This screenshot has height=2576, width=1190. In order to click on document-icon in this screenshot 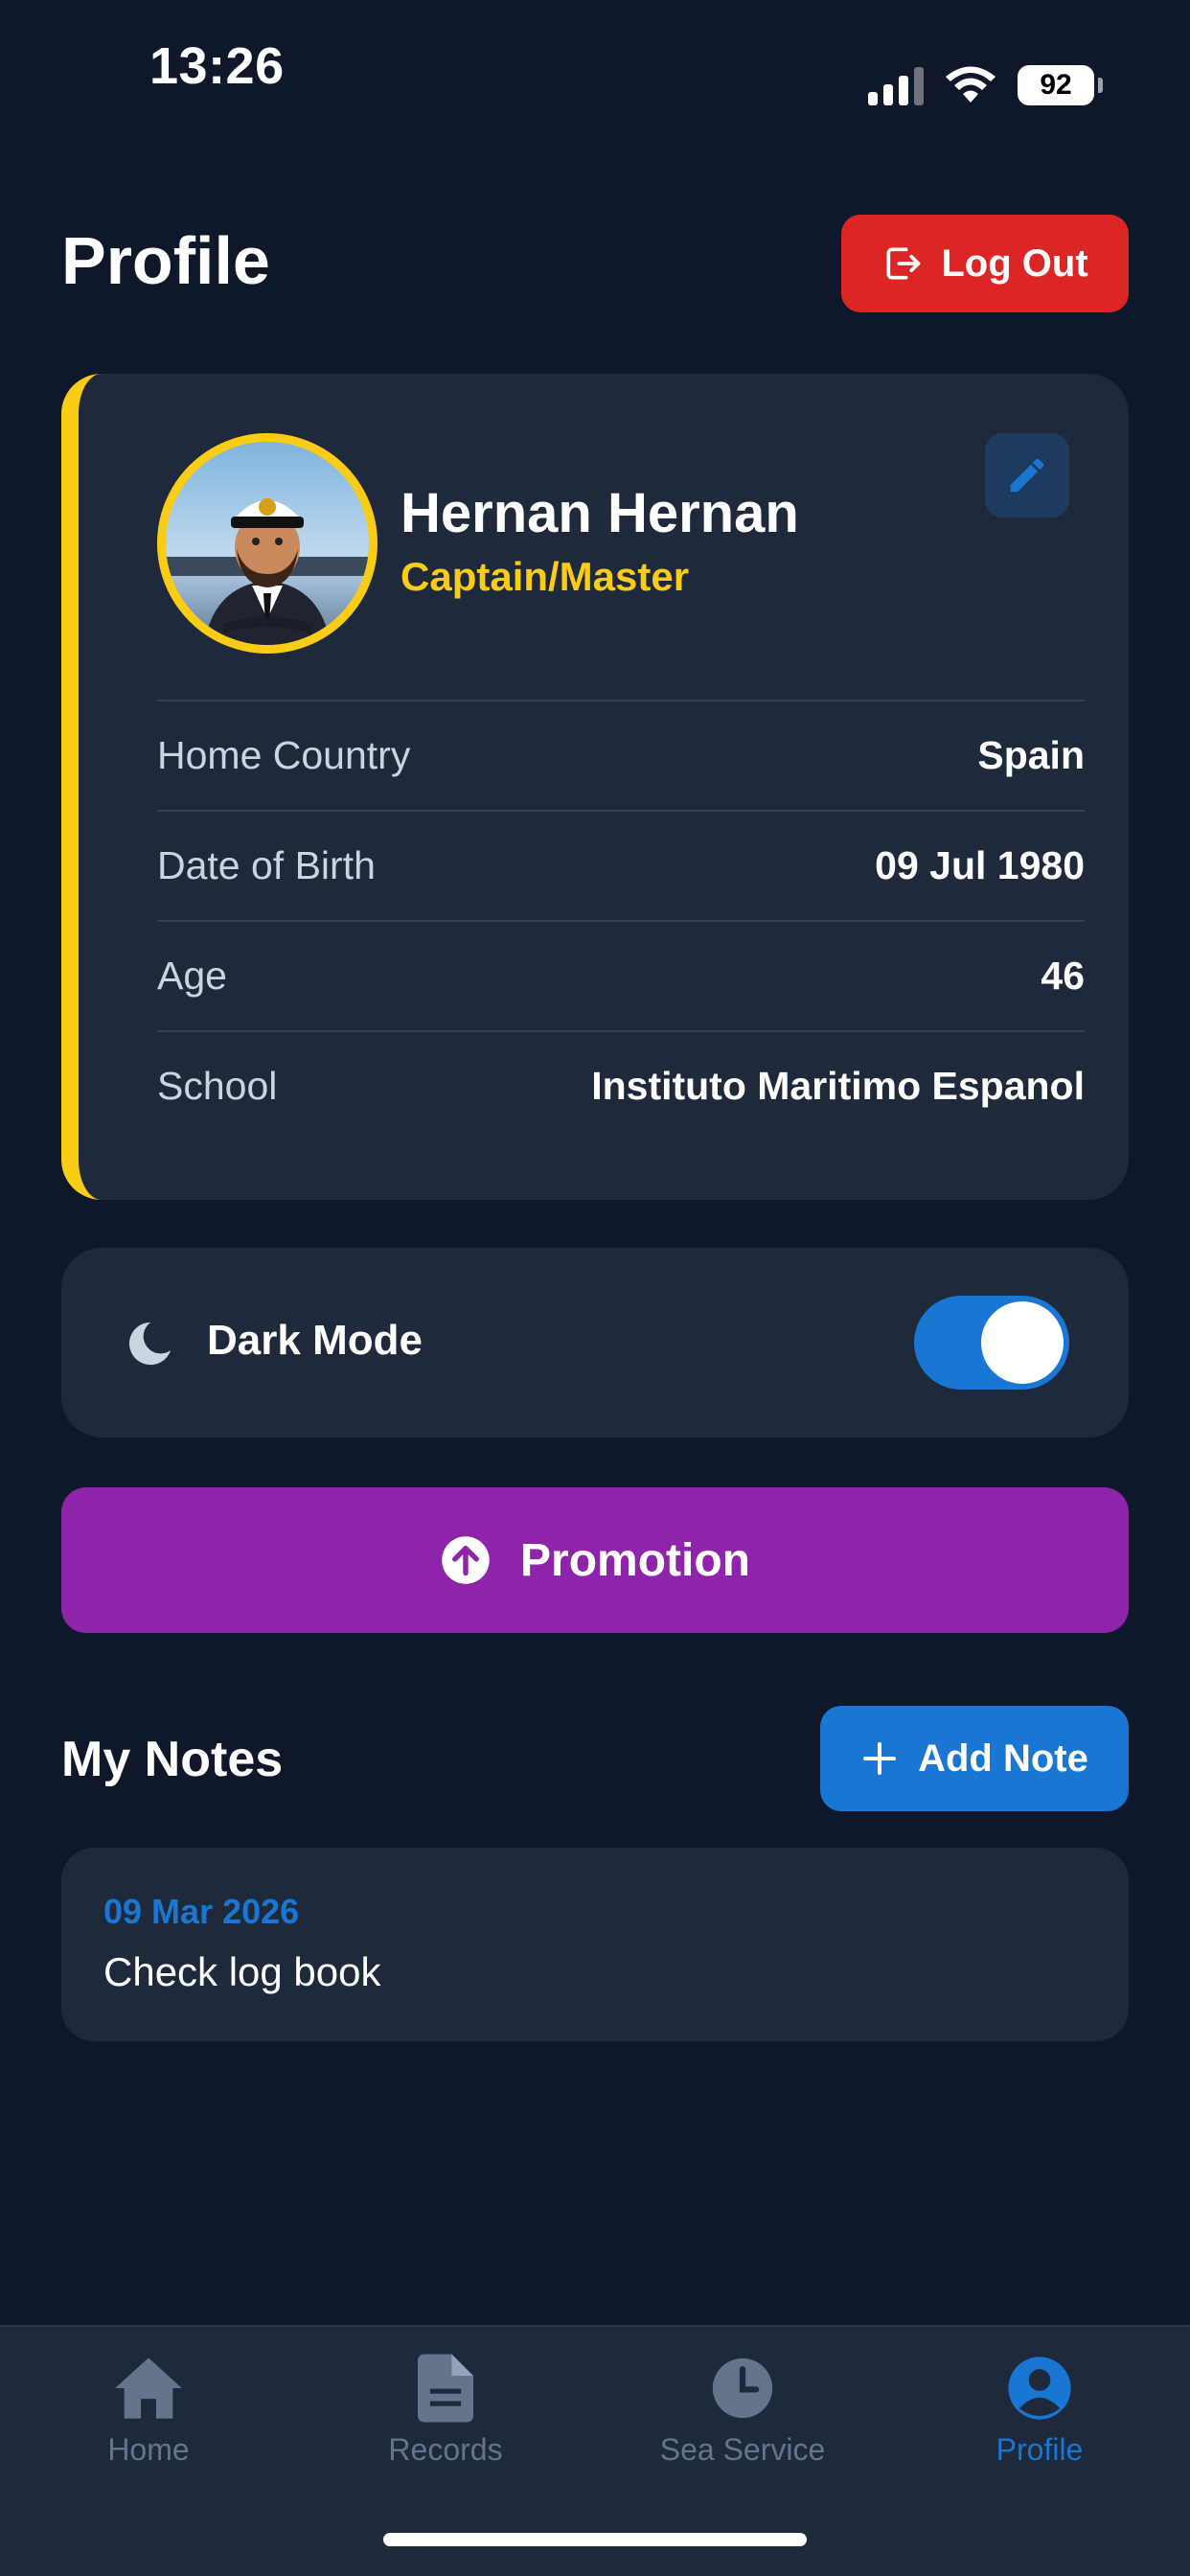, I will do `click(445, 2388)`.